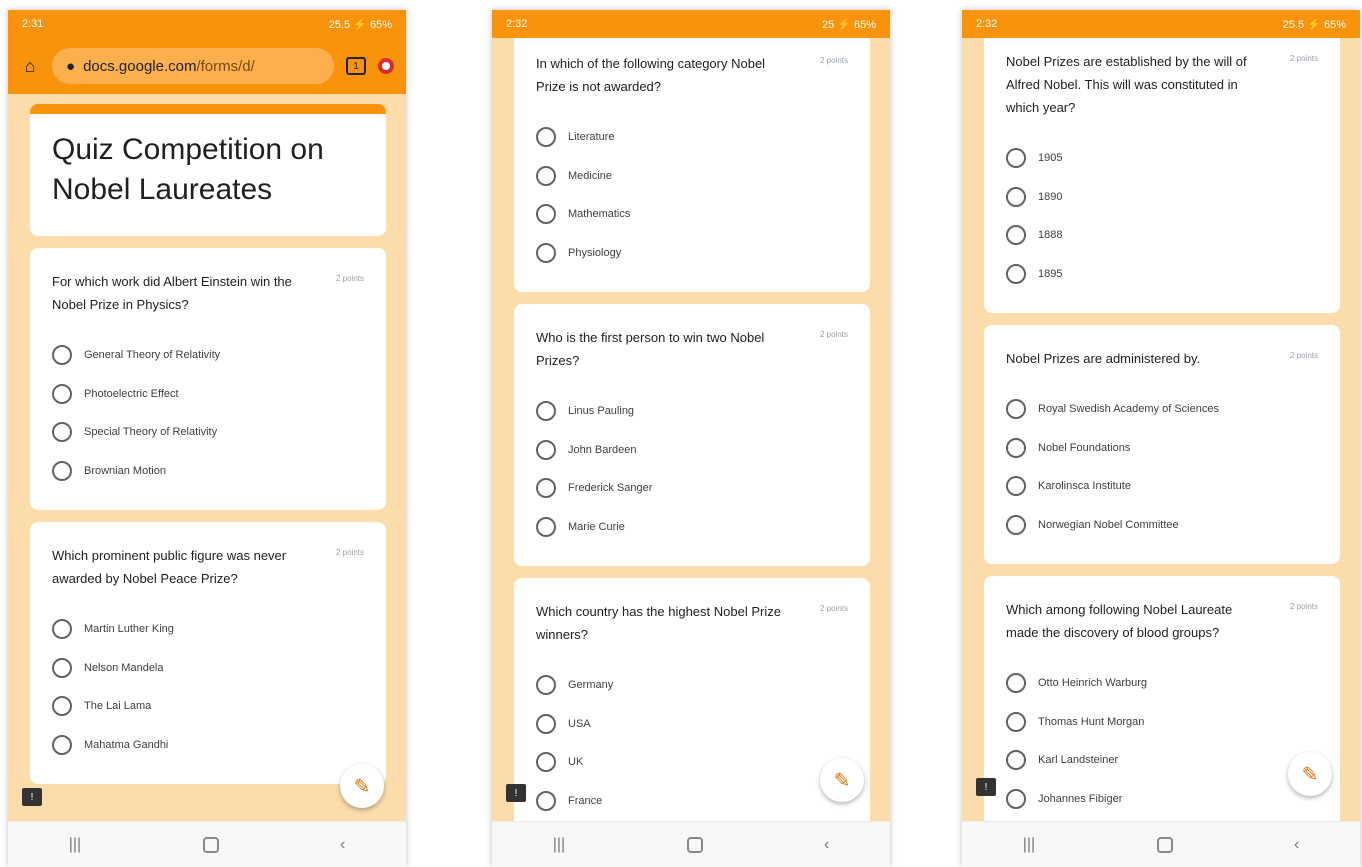  I want to click on option-label: Physiology, so click(595, 252).